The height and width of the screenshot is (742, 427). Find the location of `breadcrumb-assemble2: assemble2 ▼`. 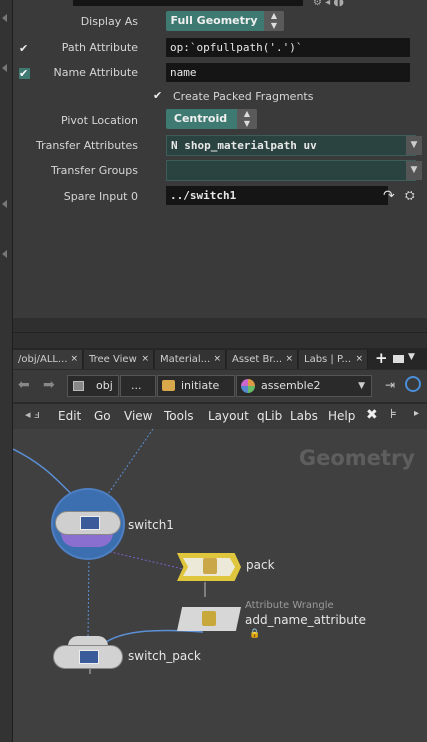

breadcrumb-assemble2: assemble2 ▼ is located at coordinates (304, 386).